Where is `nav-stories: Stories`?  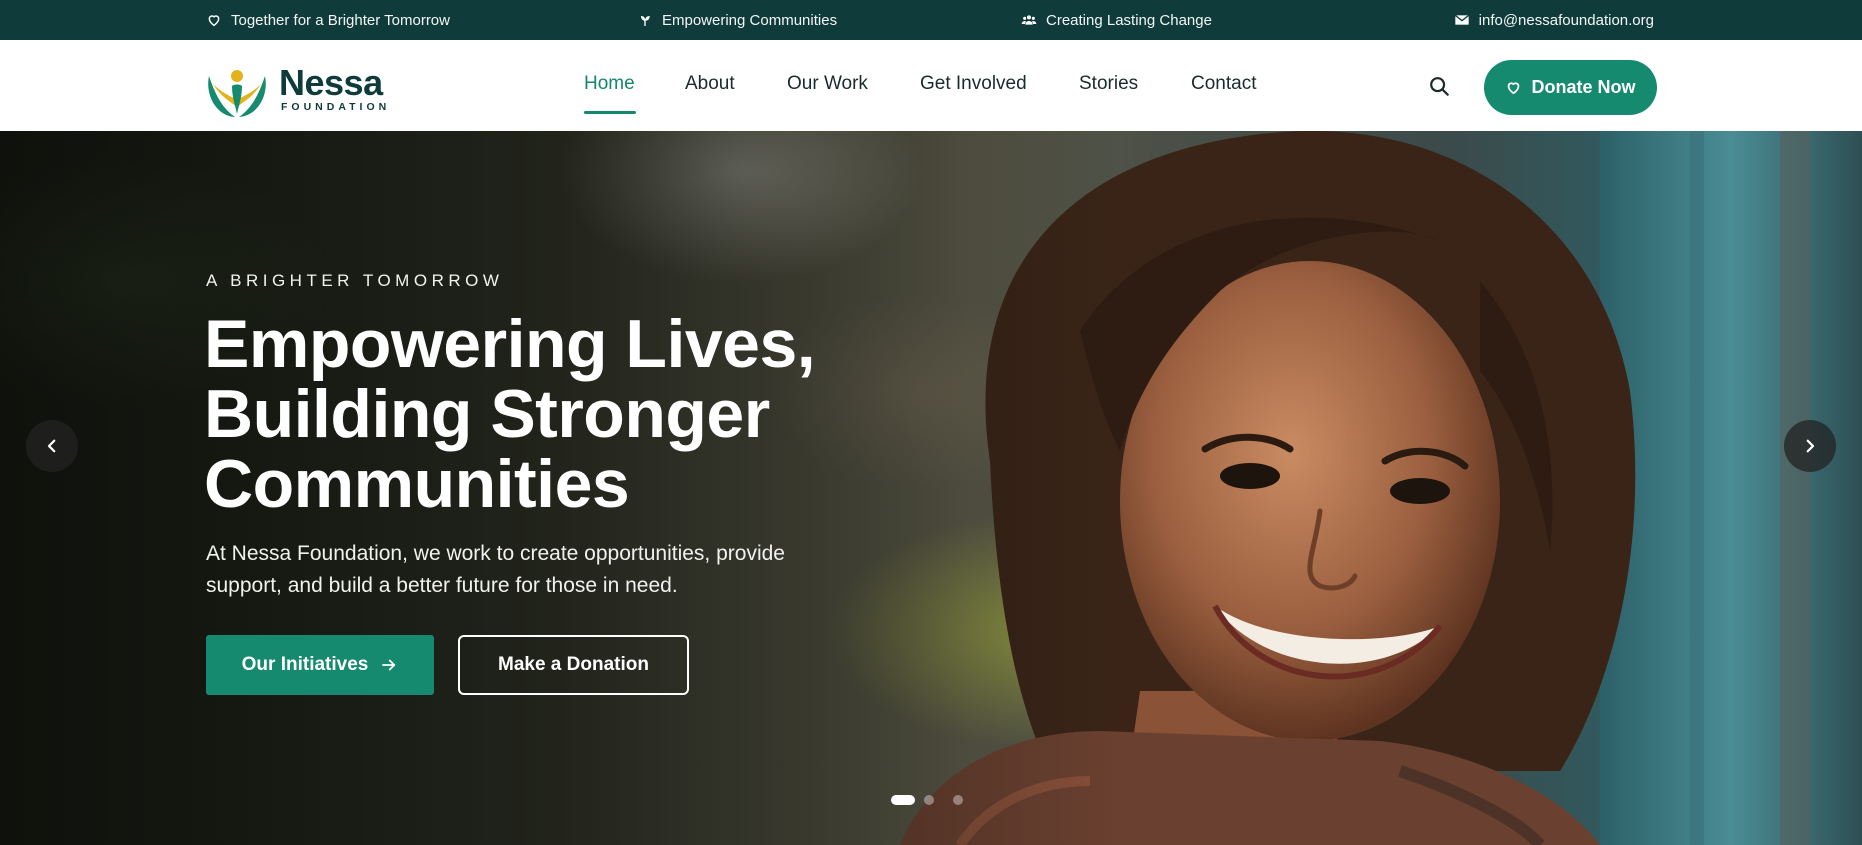
nav-stories: Stories is located at coordinates (1108, 84).